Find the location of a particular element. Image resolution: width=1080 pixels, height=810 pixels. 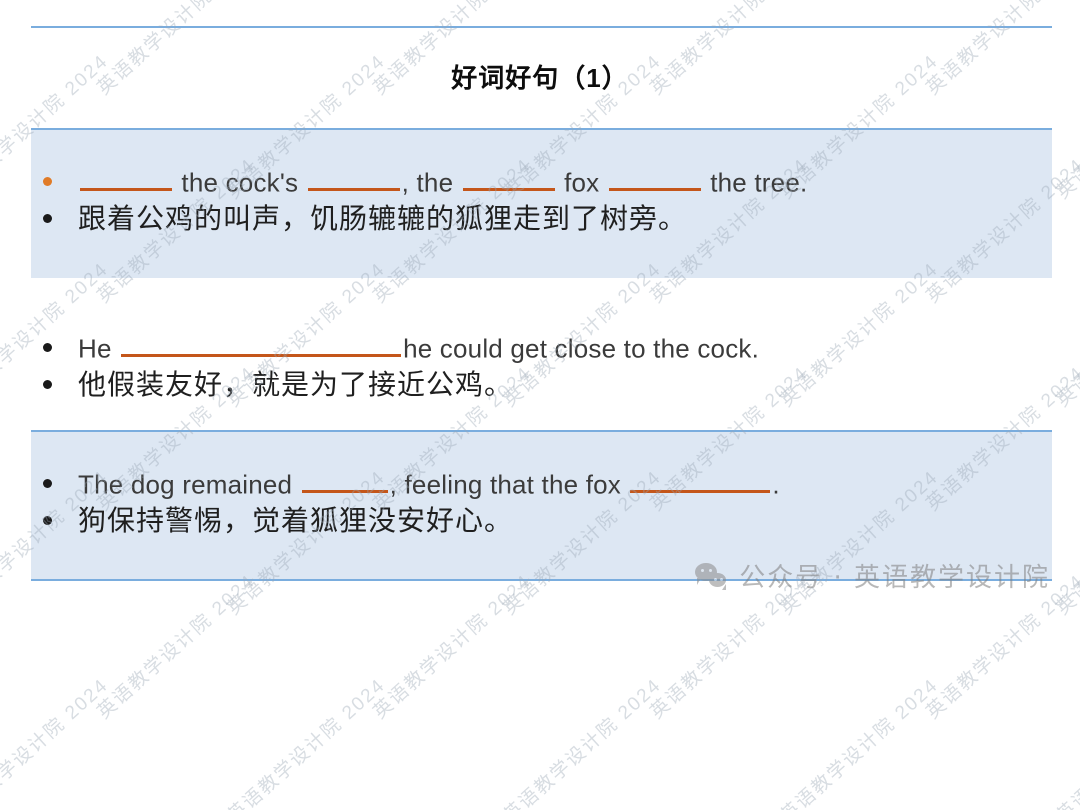

page-title: 好词好句（1） is located at coordinates (540, 78).